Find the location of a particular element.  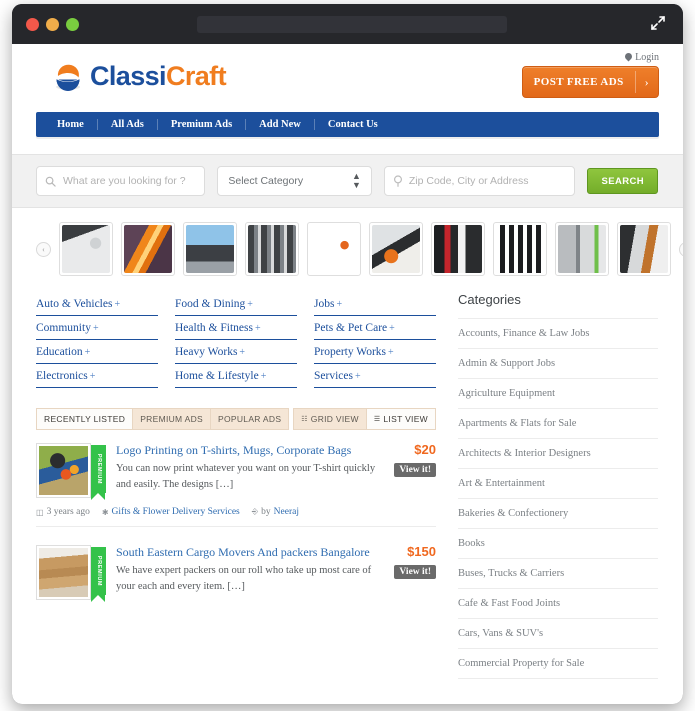

nav-item-contact-us: Contact Us is located at coordinates (353, 124).